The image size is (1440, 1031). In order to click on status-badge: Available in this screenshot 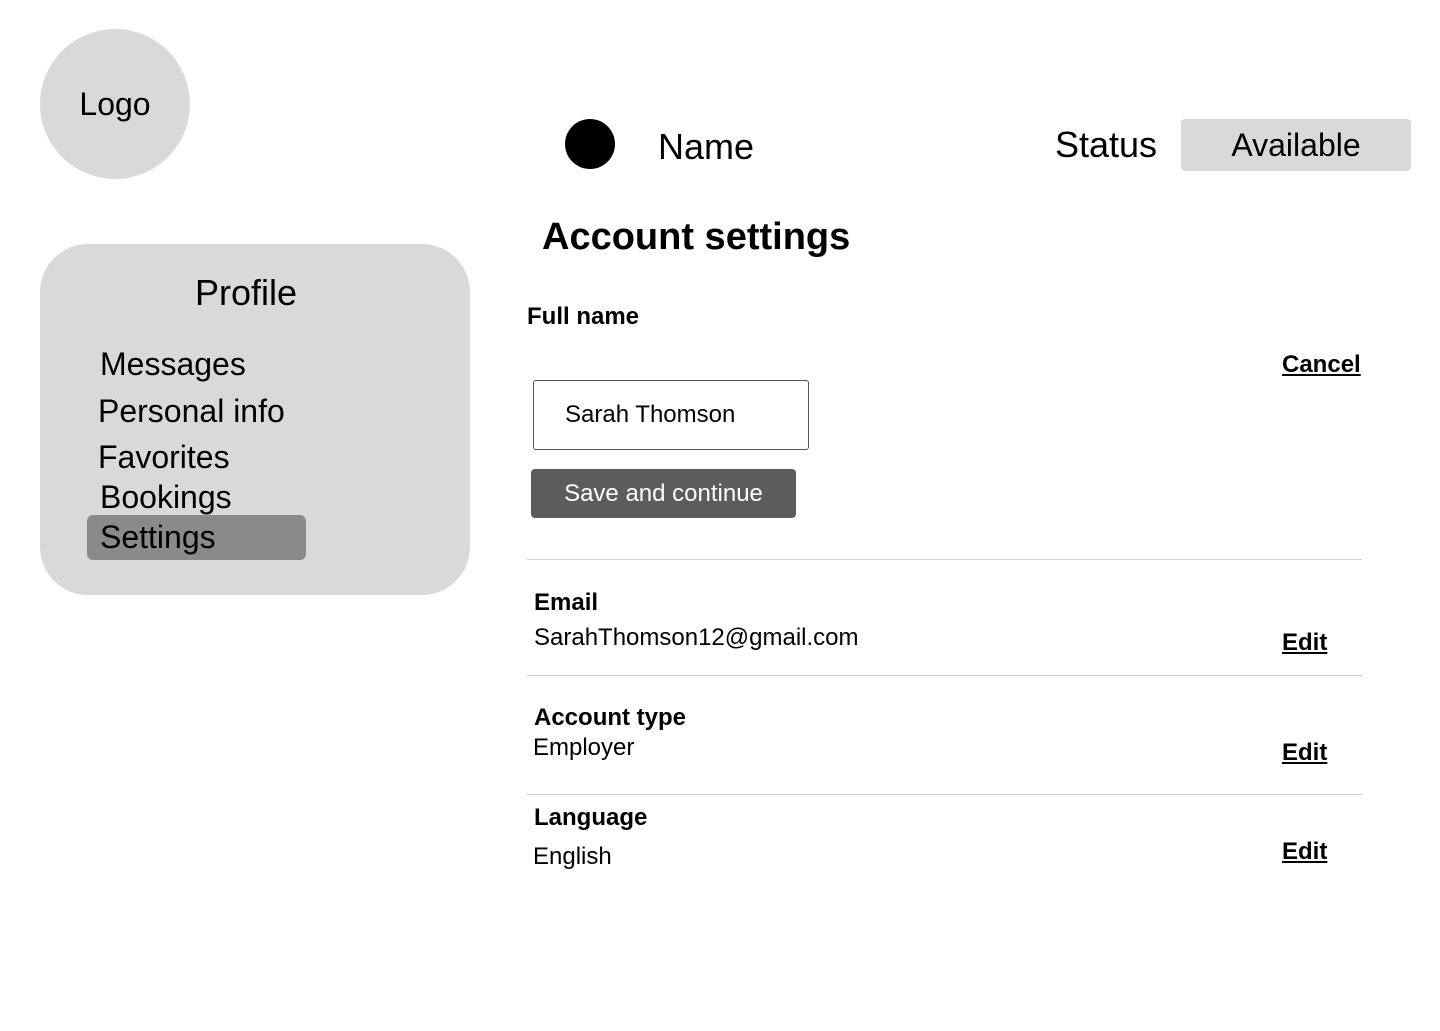, I will do `click(1296, 145)`.